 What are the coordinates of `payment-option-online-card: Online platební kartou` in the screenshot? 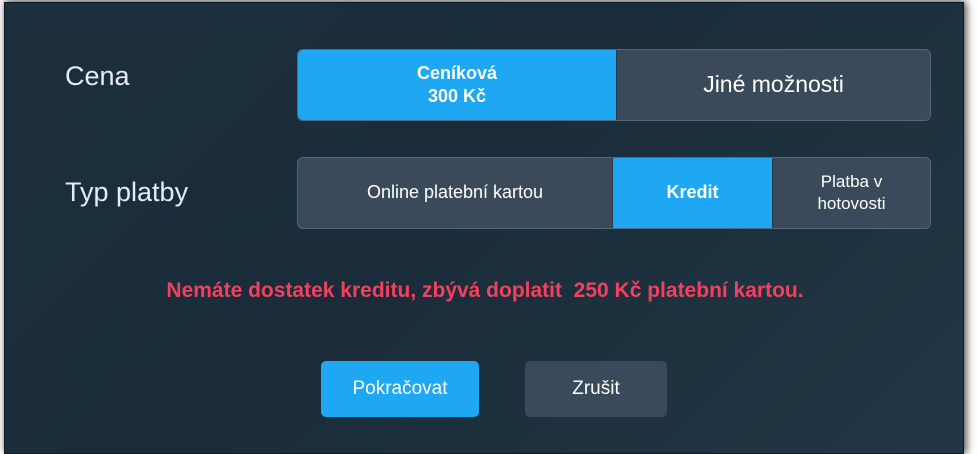 It's located at (455, 193).